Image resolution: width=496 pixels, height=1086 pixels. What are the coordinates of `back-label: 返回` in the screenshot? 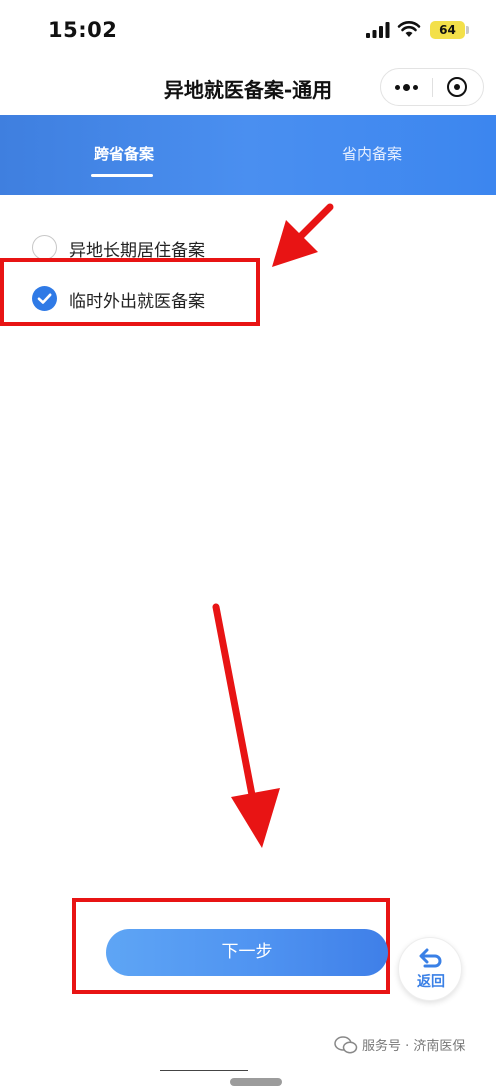 It's located at (431, 982).